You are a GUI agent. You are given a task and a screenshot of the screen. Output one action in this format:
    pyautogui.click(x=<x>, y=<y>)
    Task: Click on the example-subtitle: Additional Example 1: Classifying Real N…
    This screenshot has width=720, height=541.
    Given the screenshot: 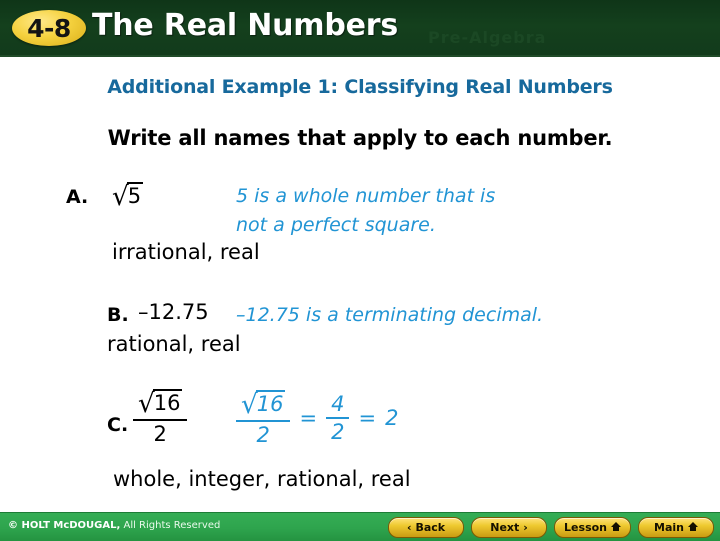 What is the action you would take?
    pyautogui.click(x=360, y=87)
    